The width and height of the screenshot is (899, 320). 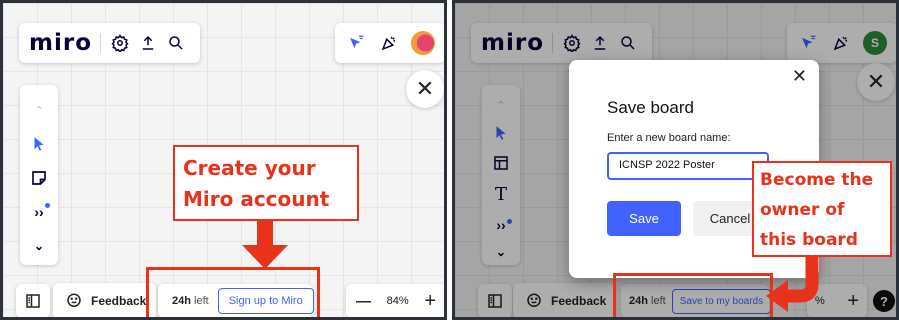 What do you see at coordinates (265, 245) in the screenshot?
I see `annotation-arrow-down` at bounding box center [265, 245].